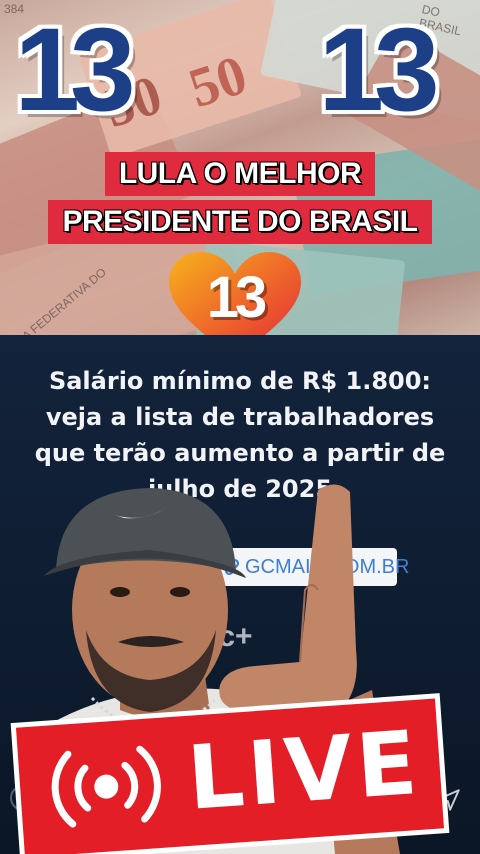 This screenshot has height=854, width=480. Describe the element at coordinates (240, 198) in the screenshot. I see `headline-banner: LULA O MELHOR PRESIDENTE DO BRASIL` at that location.